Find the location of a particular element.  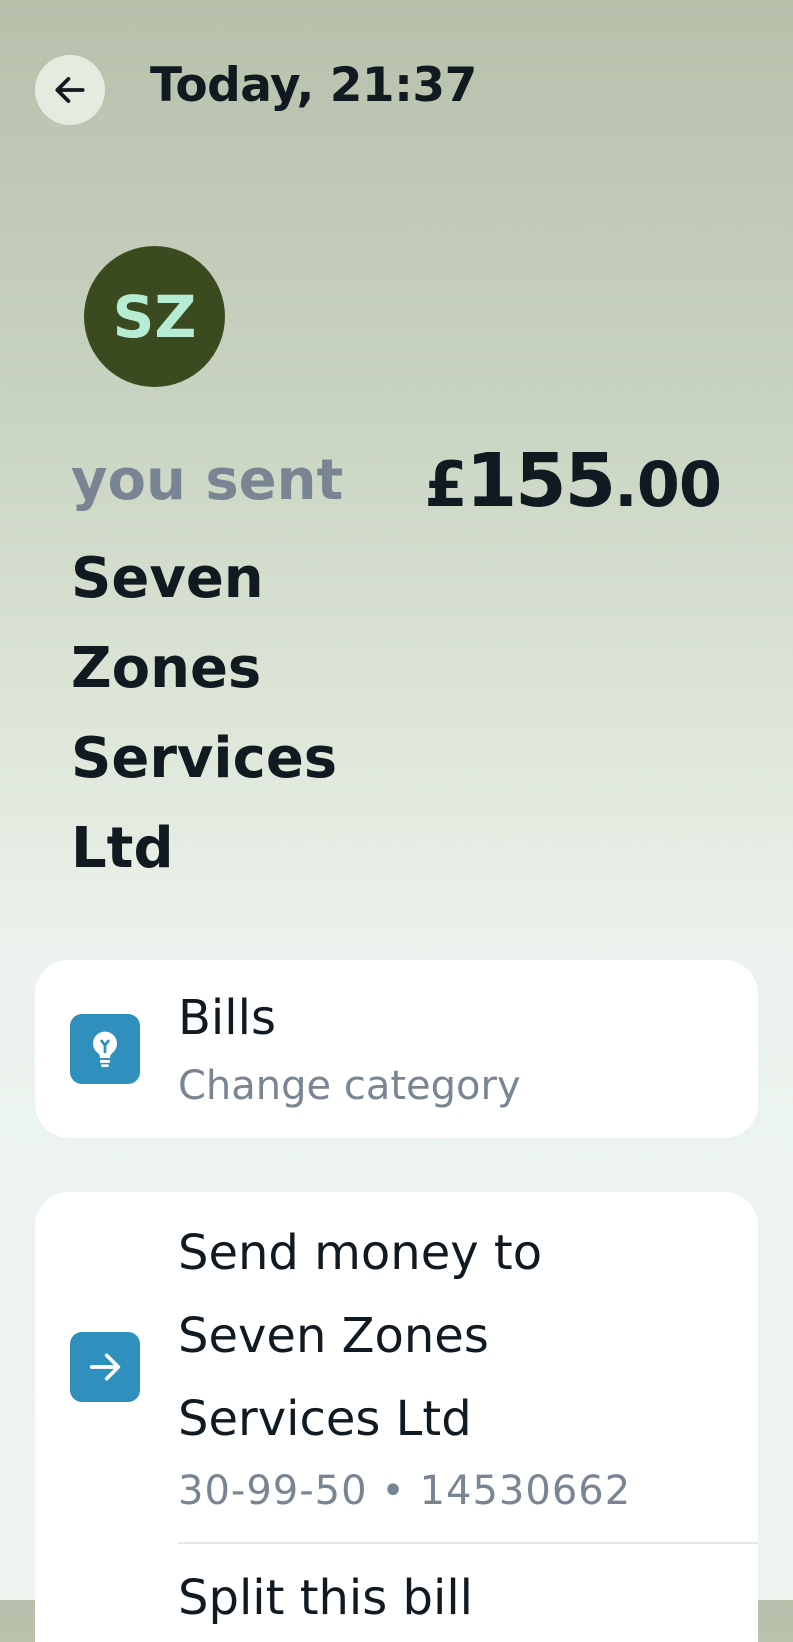

category-title: Bills is located at coordinates (227, 1018).